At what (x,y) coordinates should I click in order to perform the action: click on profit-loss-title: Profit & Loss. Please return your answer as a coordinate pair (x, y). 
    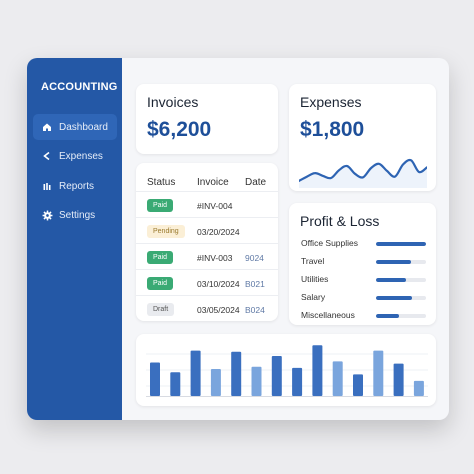
    Looking at the image, I should click on (340, 221).